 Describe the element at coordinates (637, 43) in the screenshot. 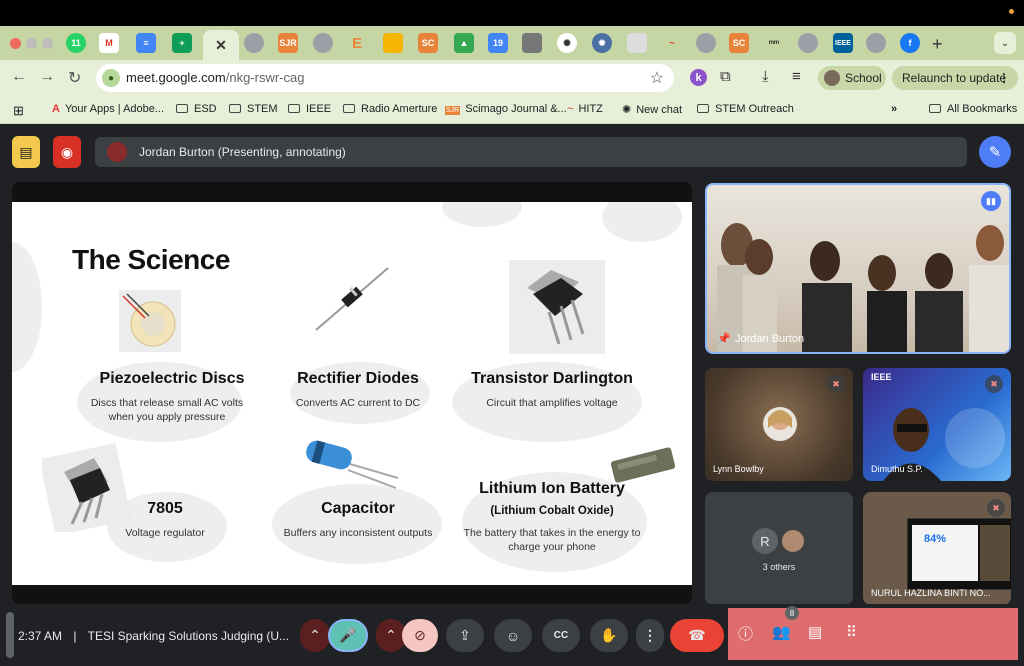

I see `tab-image` at that location.